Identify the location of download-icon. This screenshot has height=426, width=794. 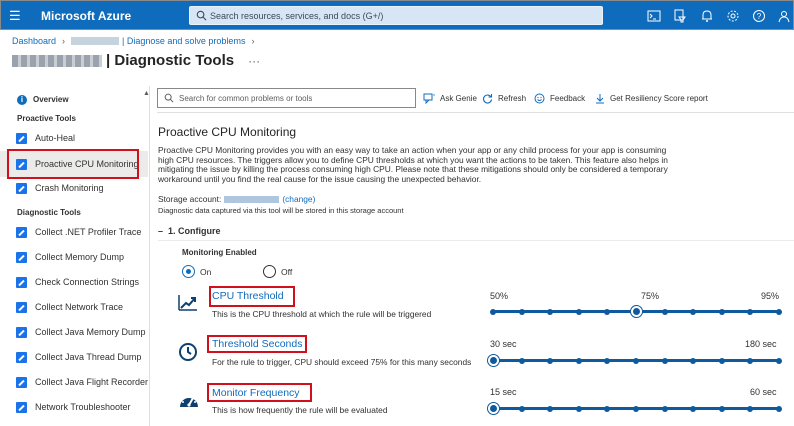
(600, 99).